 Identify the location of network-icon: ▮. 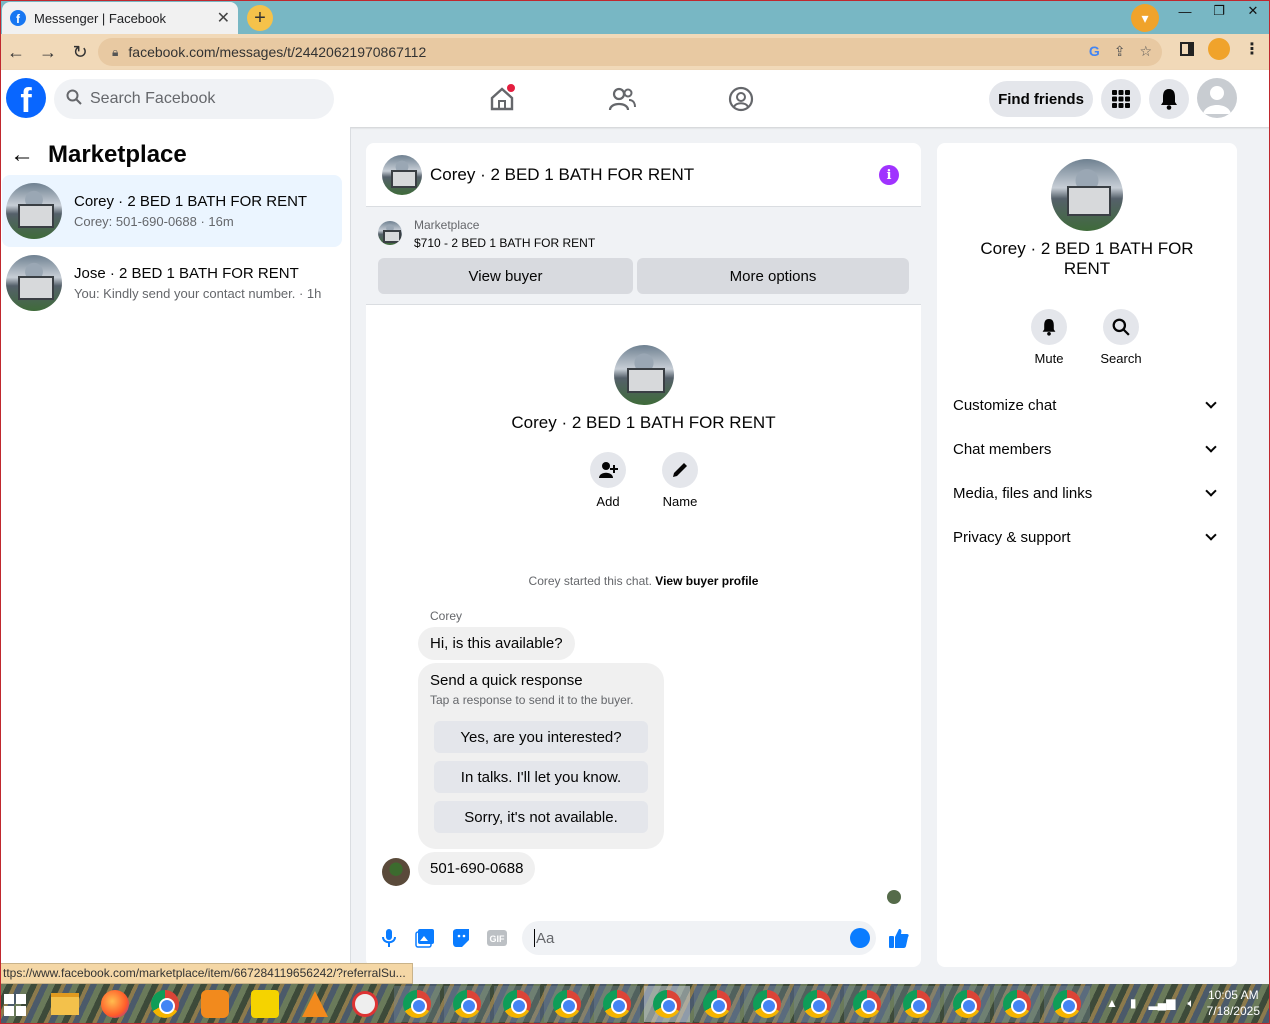
(1133, 1003).